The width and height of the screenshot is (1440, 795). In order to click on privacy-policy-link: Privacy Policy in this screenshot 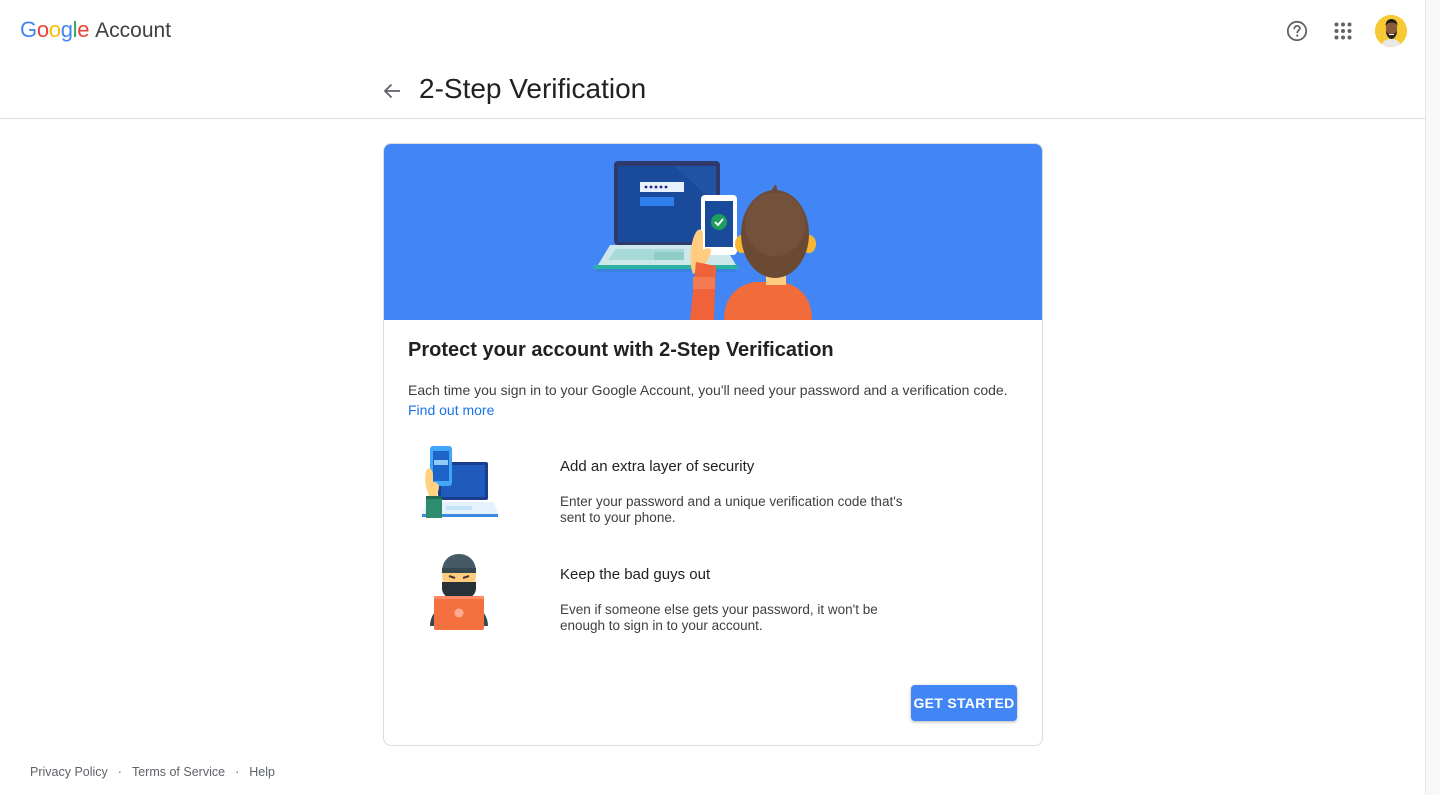, I will do `click(69, 772)`.